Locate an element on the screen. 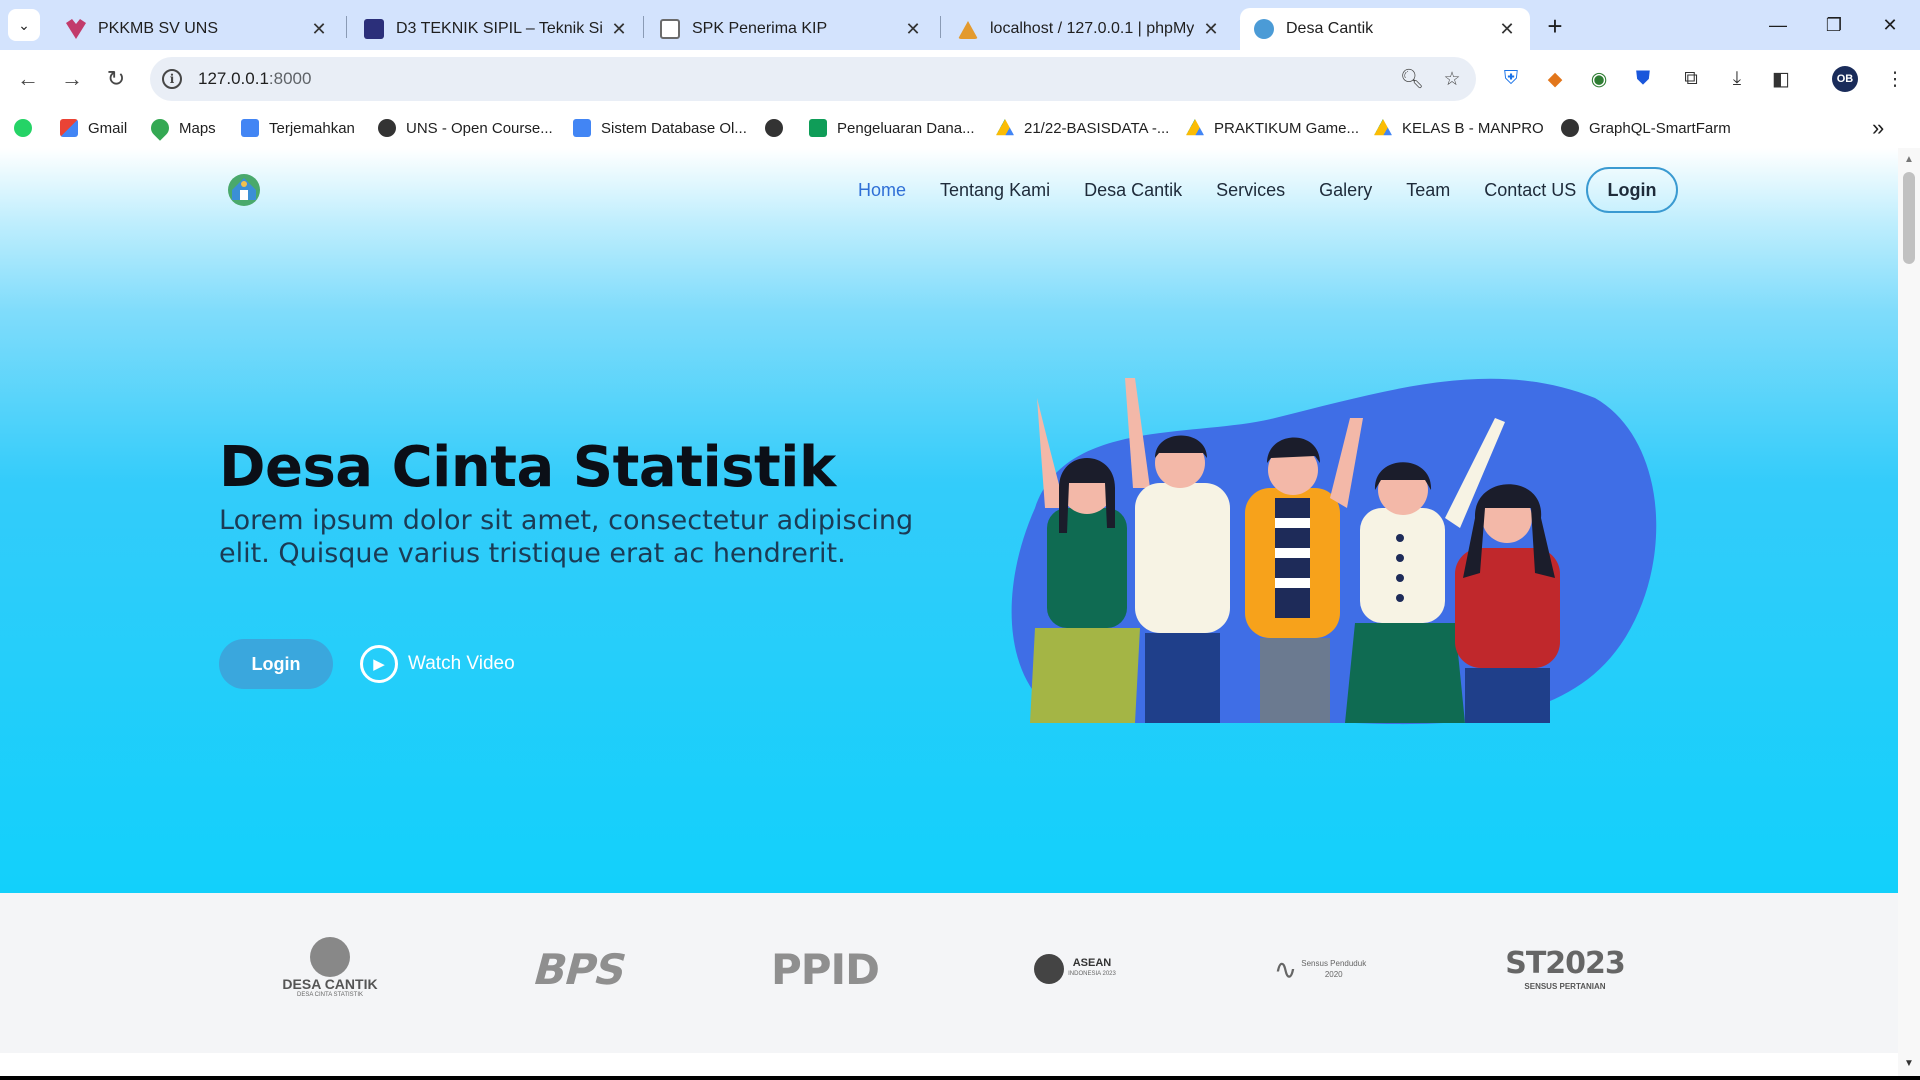 Image resolution: width=1920 pixels, height=1080 pixels. client-name: PPID is located at coordinates (825, 969).